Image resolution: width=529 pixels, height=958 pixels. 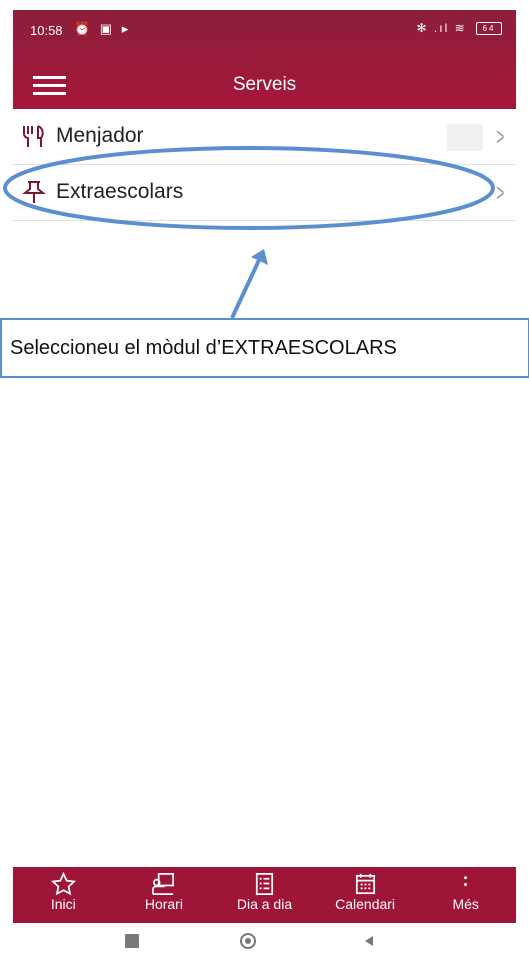 I want to click on star-icon, so click(x=63, y=883).